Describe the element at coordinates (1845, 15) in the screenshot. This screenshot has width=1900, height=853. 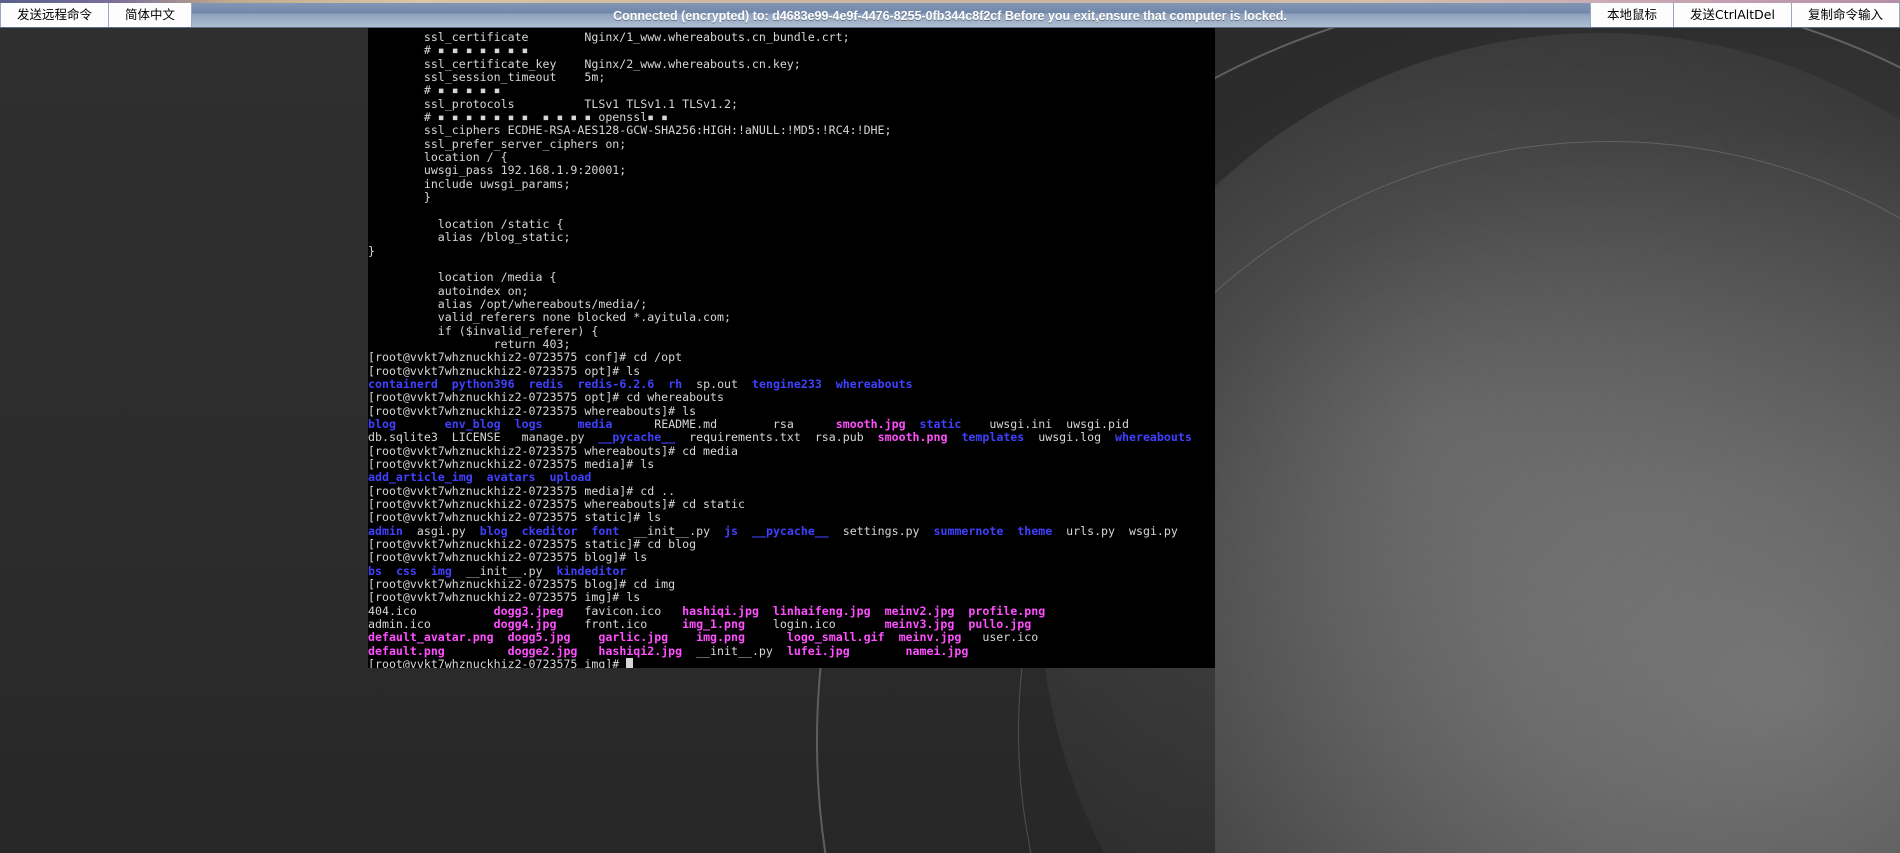
I see `copy-command-input-button: 复制命令输入` at that location.